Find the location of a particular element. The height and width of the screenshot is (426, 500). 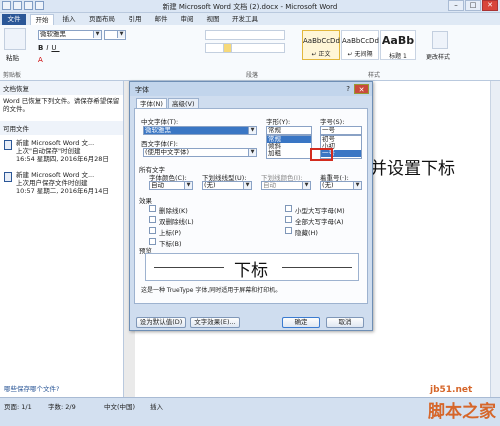

west-font-label: 西文字体(F): is located at coordinates (160, 144).